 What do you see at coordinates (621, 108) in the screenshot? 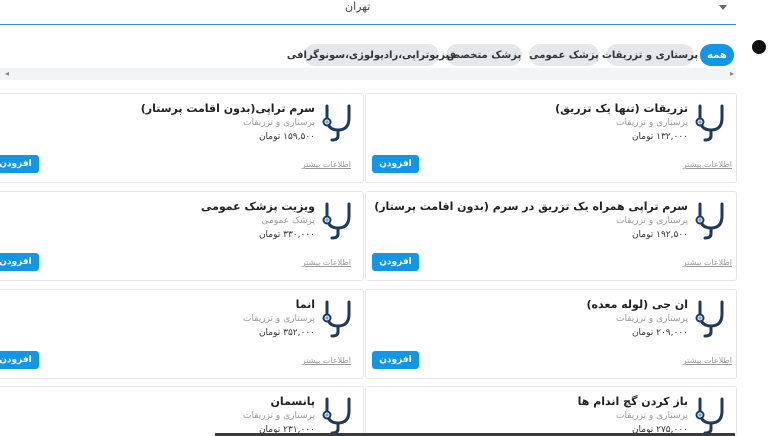
I see `service-title: تزریقات (تنها یک تزریق)` at bounding box center [621, 108].